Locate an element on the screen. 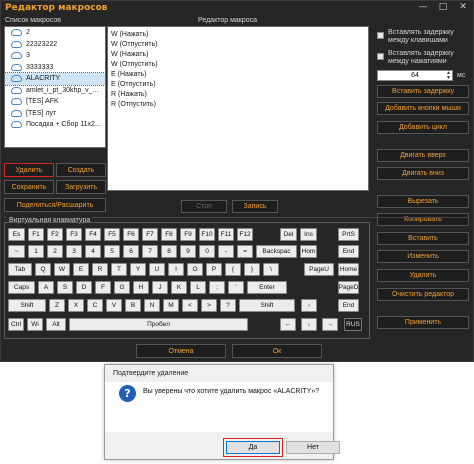 The image size is (474, 464). add-loop-button: Добавить цикл is located at coordinates (423, 127).